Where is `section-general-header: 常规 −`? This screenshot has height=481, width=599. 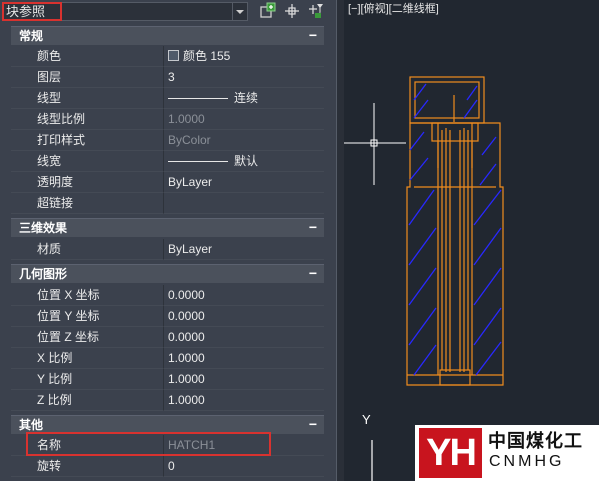 section-general-header: 常规 − is located at coordinates (167, 35).